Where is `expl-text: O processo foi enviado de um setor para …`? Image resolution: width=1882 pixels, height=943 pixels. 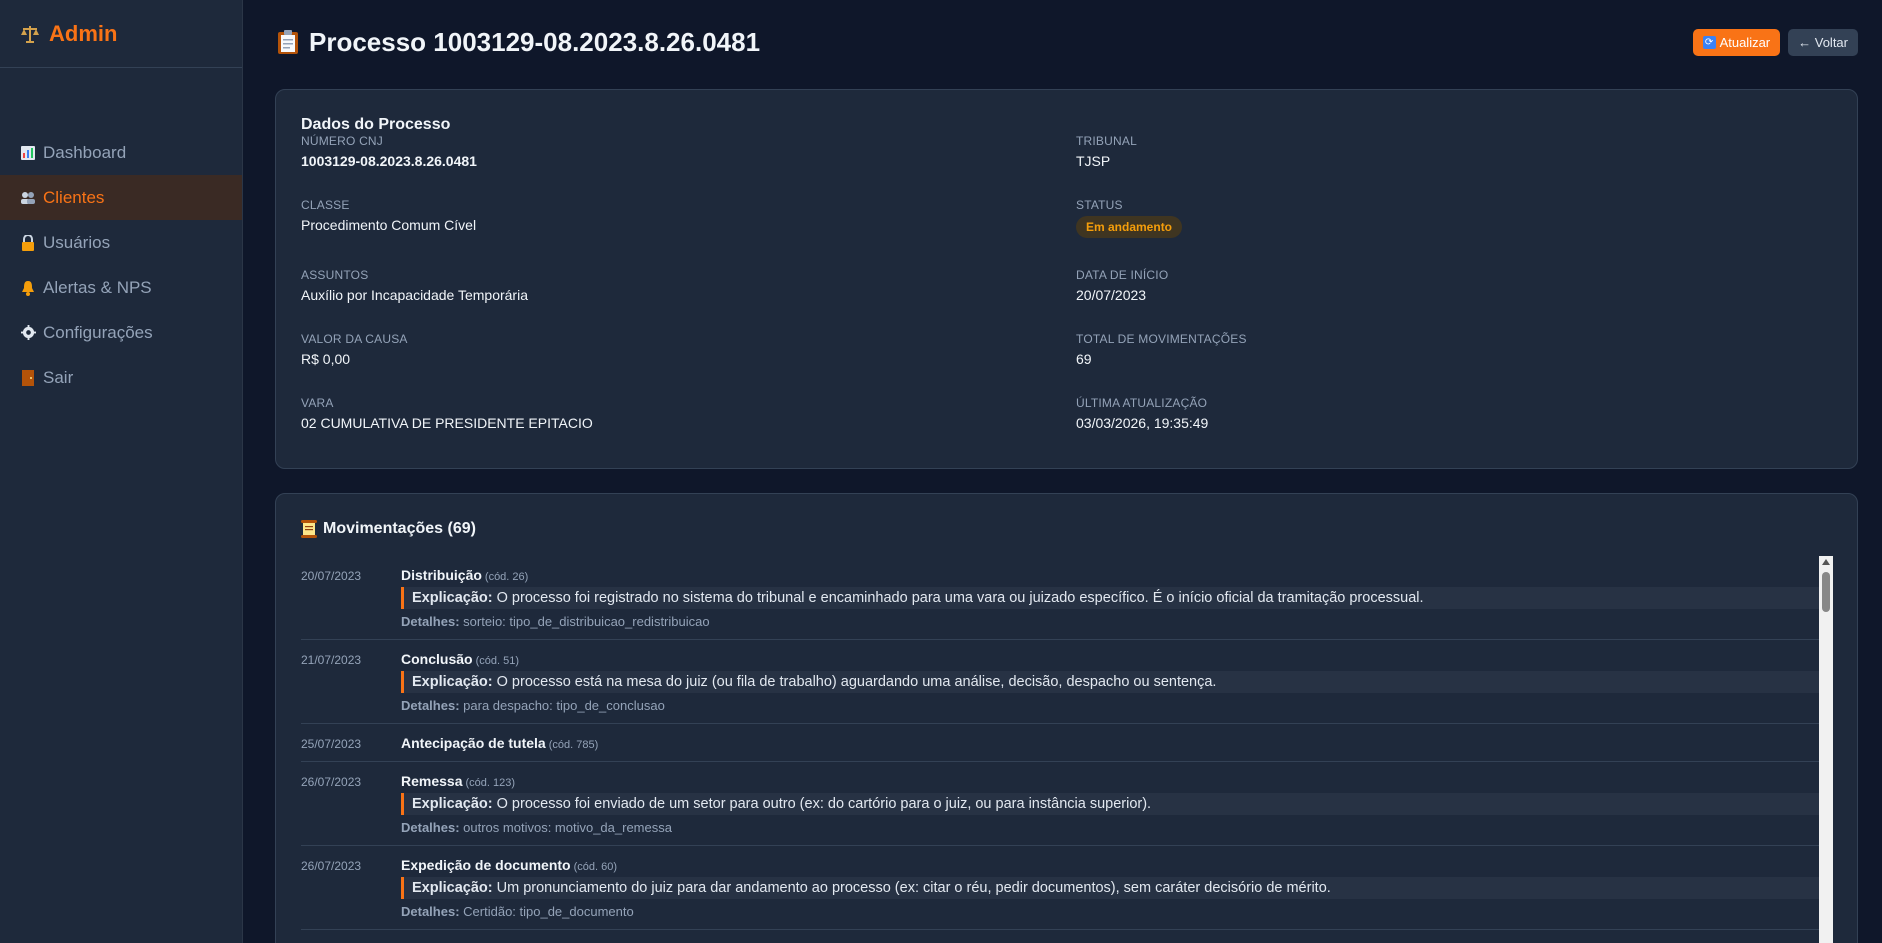 expl-text: O processo foi enviado de um setor para … is located at coordinates (824, 804).